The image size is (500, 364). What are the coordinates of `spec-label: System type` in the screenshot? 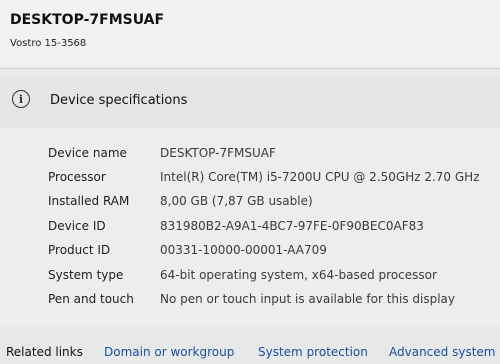 It's located at (86, 275).